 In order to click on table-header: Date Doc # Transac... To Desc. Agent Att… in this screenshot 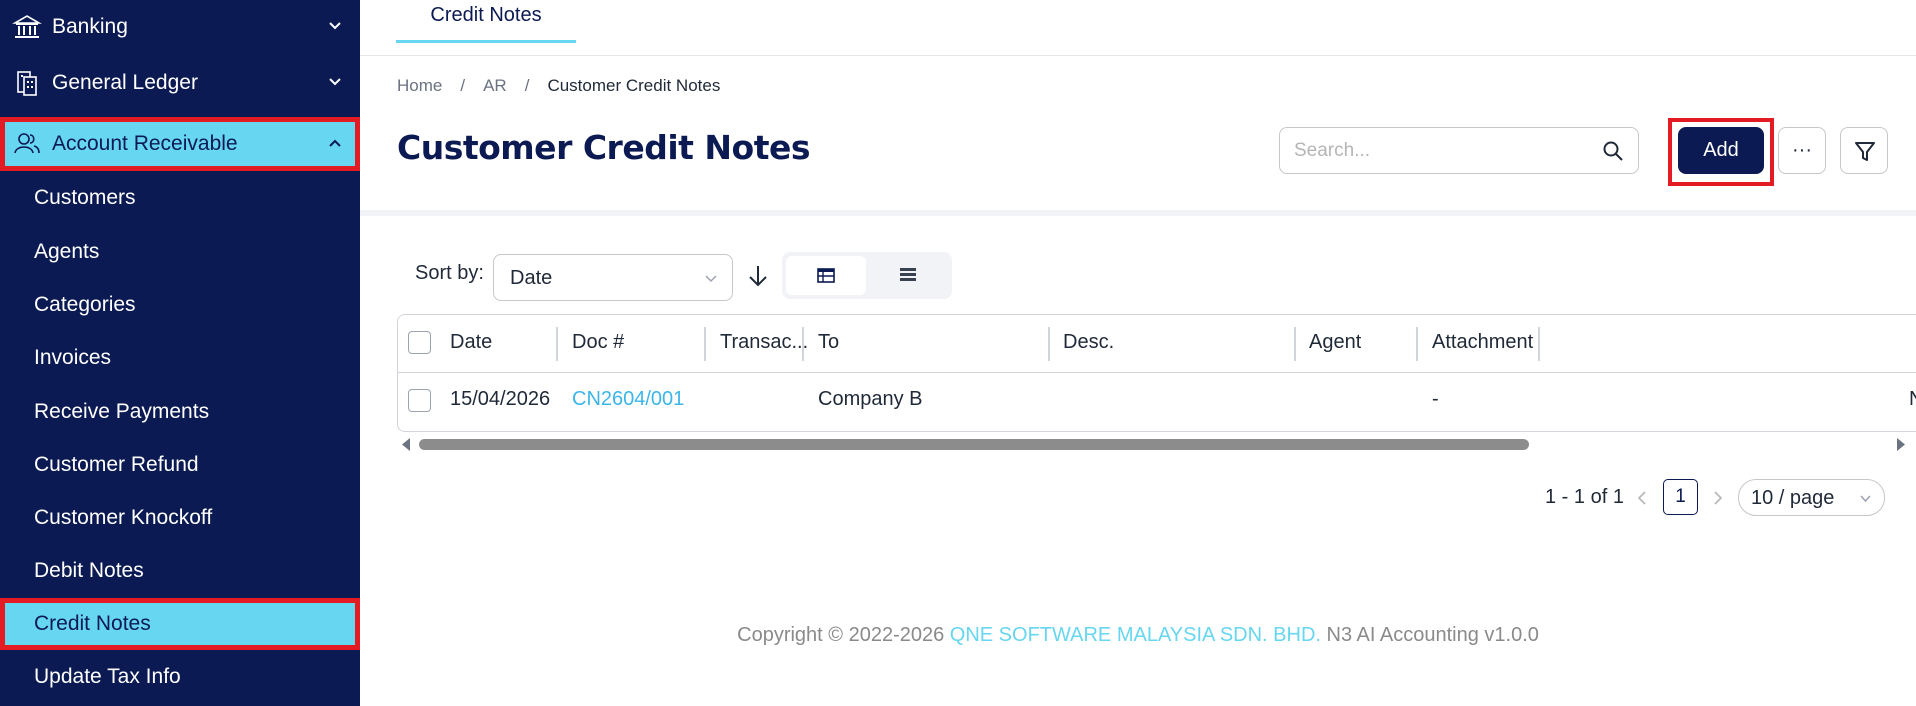, I will do `click(1157, 344)`.